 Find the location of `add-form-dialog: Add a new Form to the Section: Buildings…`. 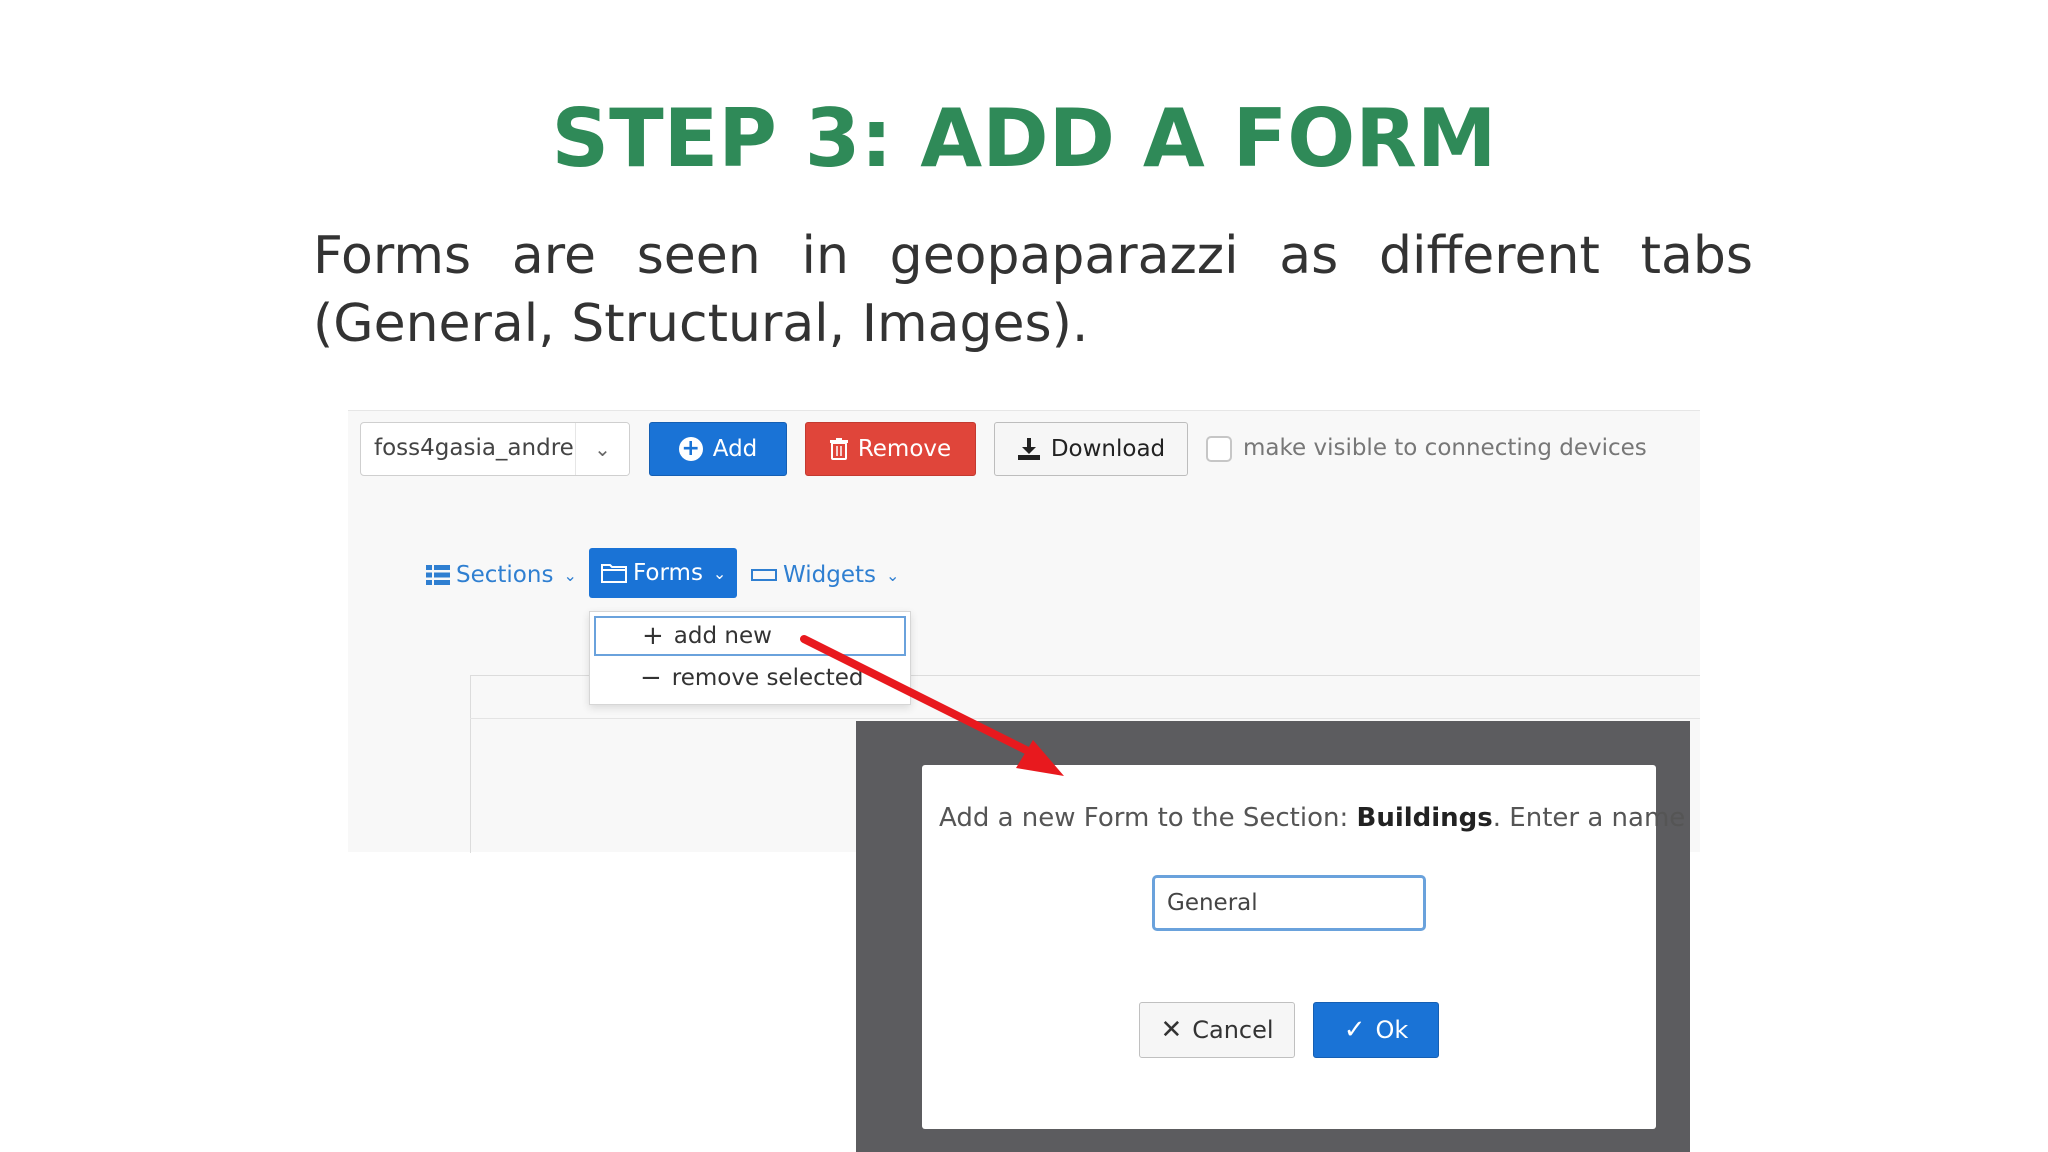

add-form-dialog: Add a new Form to the Section: Buildings… is located at coordinates (1303, 947).